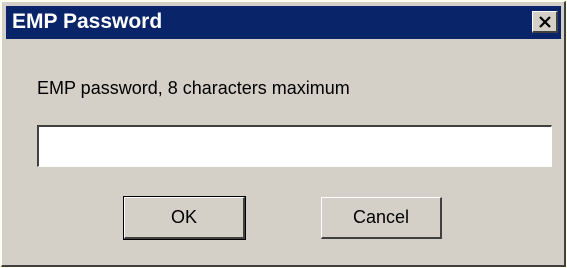 This screenshot has height=268, width=567. What do you see at coordinates (283, 22) in the screenshot?
I see `title-bar: EMP Password` at bounding box center [283, 22].